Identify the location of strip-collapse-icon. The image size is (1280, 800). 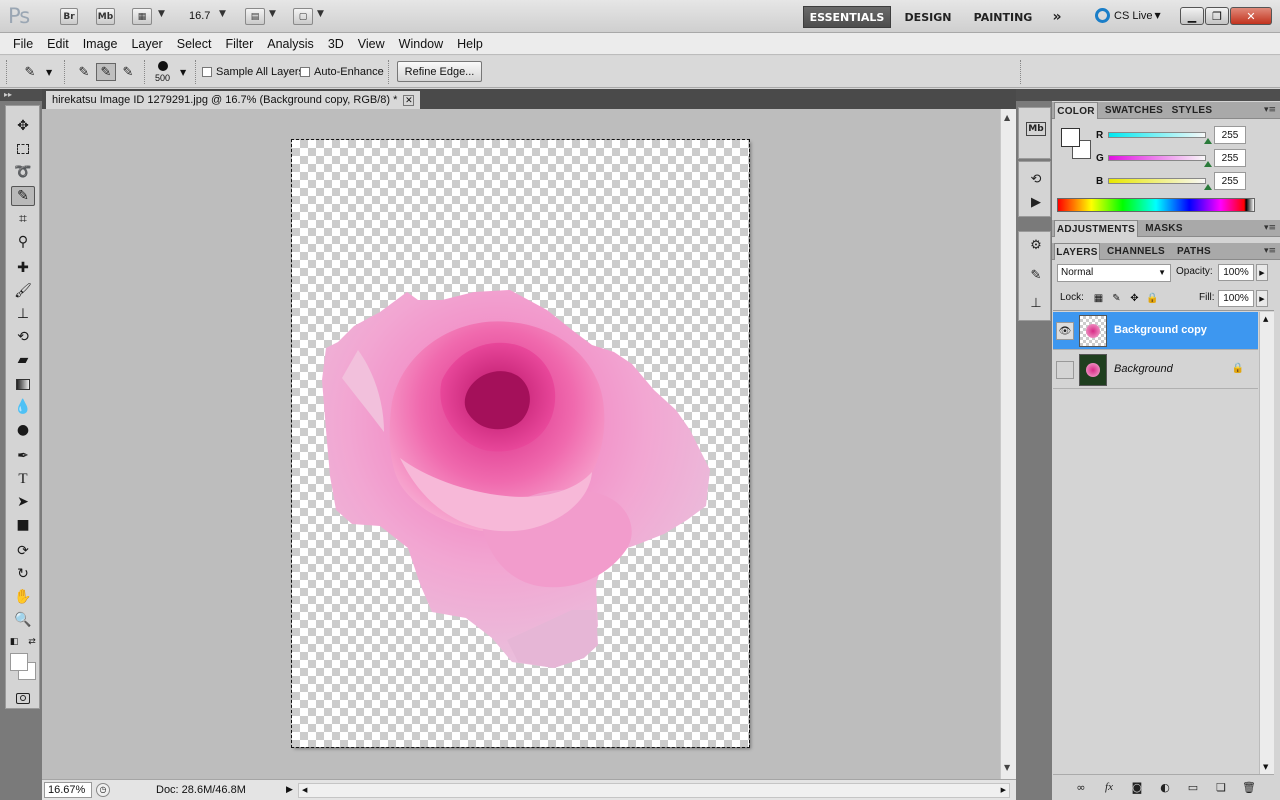
(1034, 95).